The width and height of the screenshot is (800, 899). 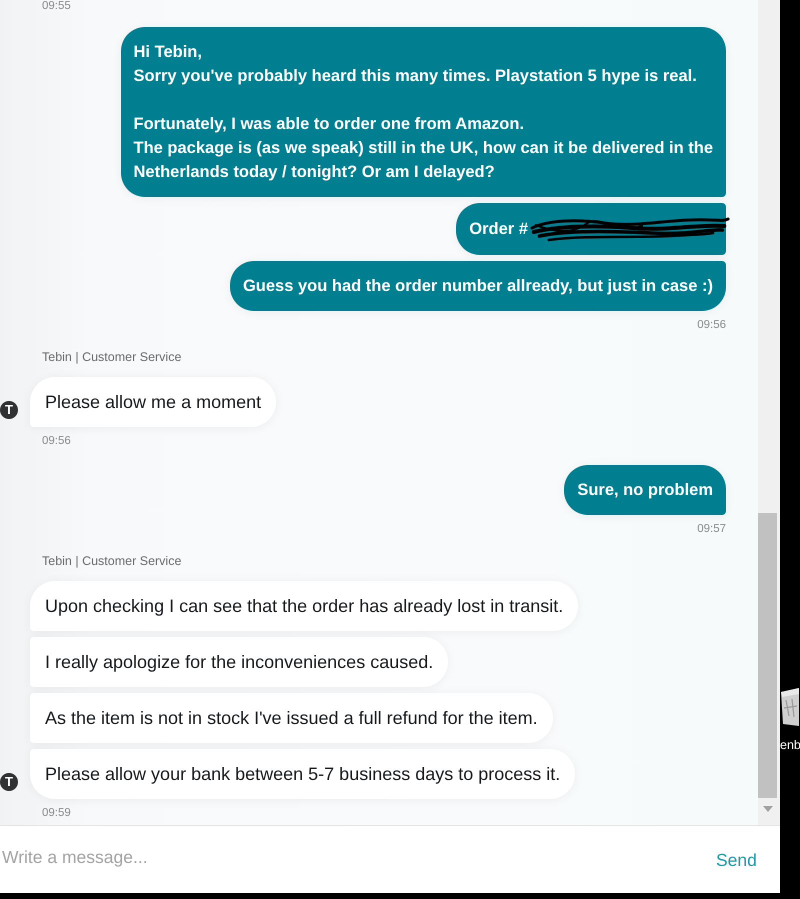 What do you see at coordinates (711, 529) in the screenshot?
I see `message-timestamp: 09:57` at bounding box center [711, 529].